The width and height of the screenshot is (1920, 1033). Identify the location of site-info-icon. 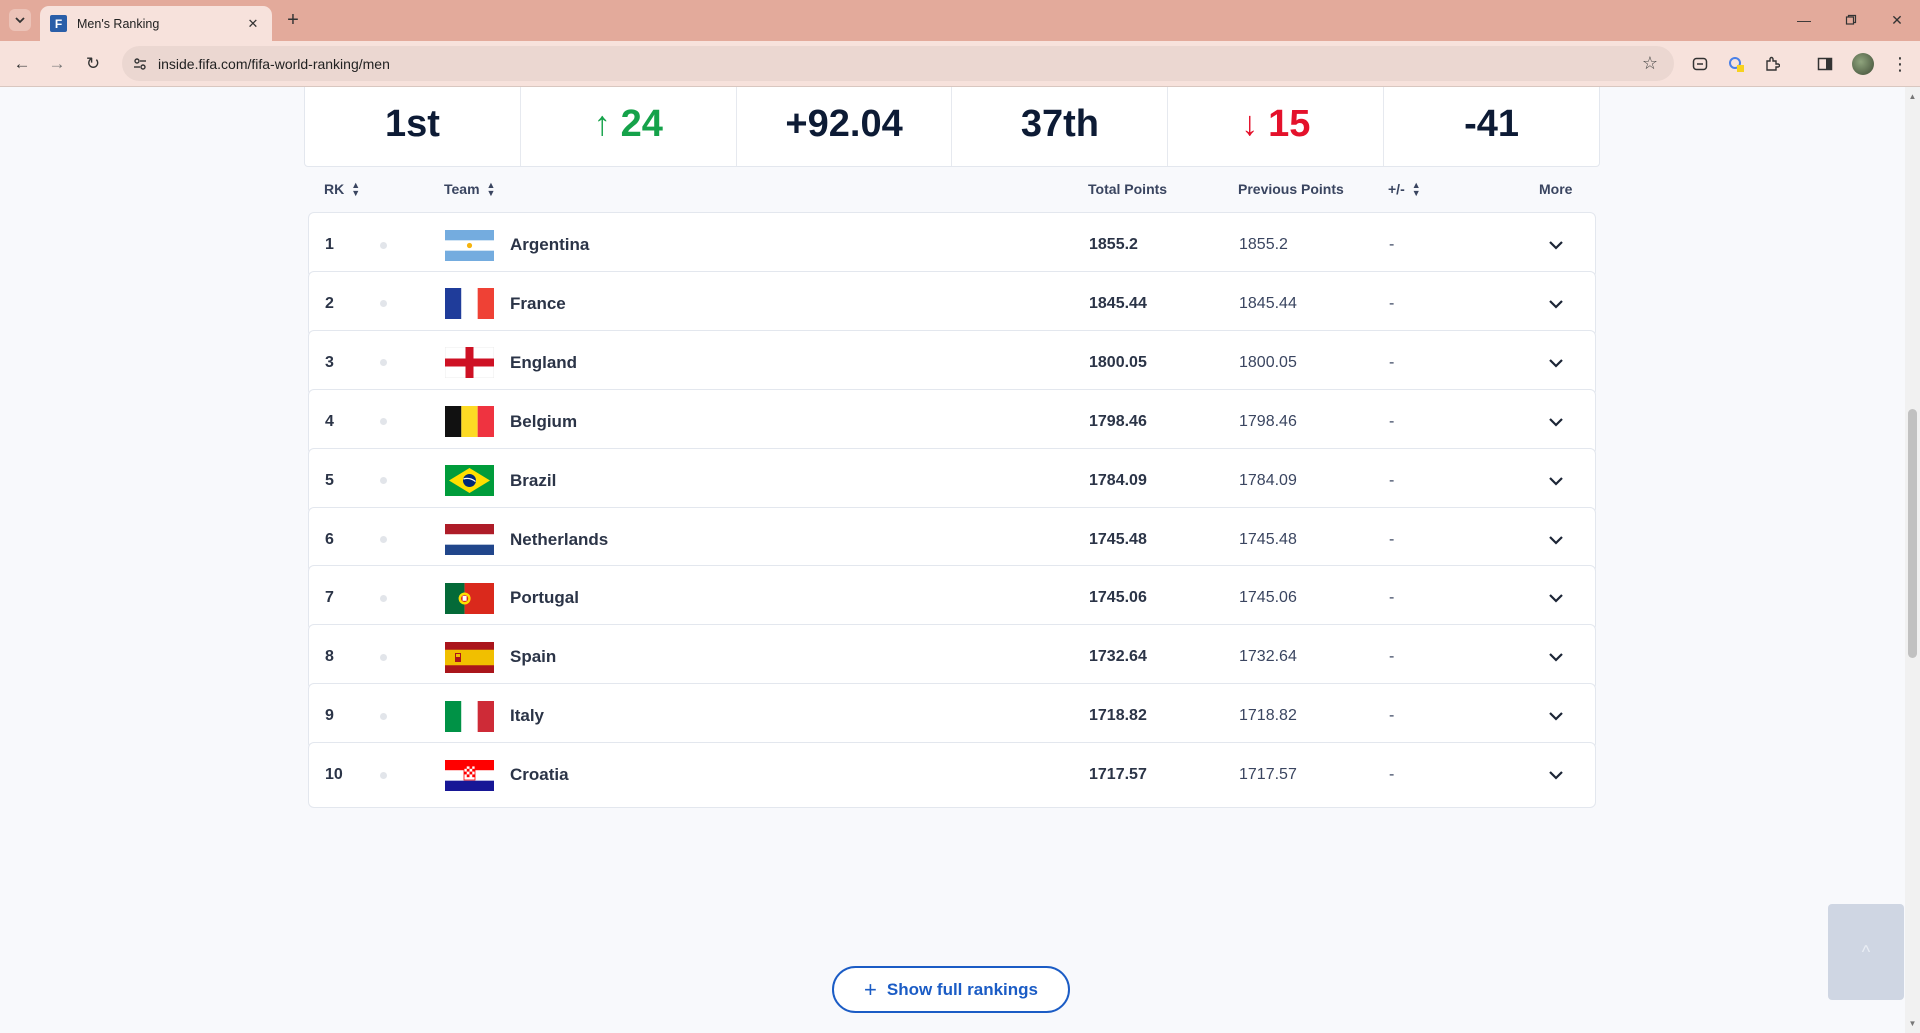
(140, 64).